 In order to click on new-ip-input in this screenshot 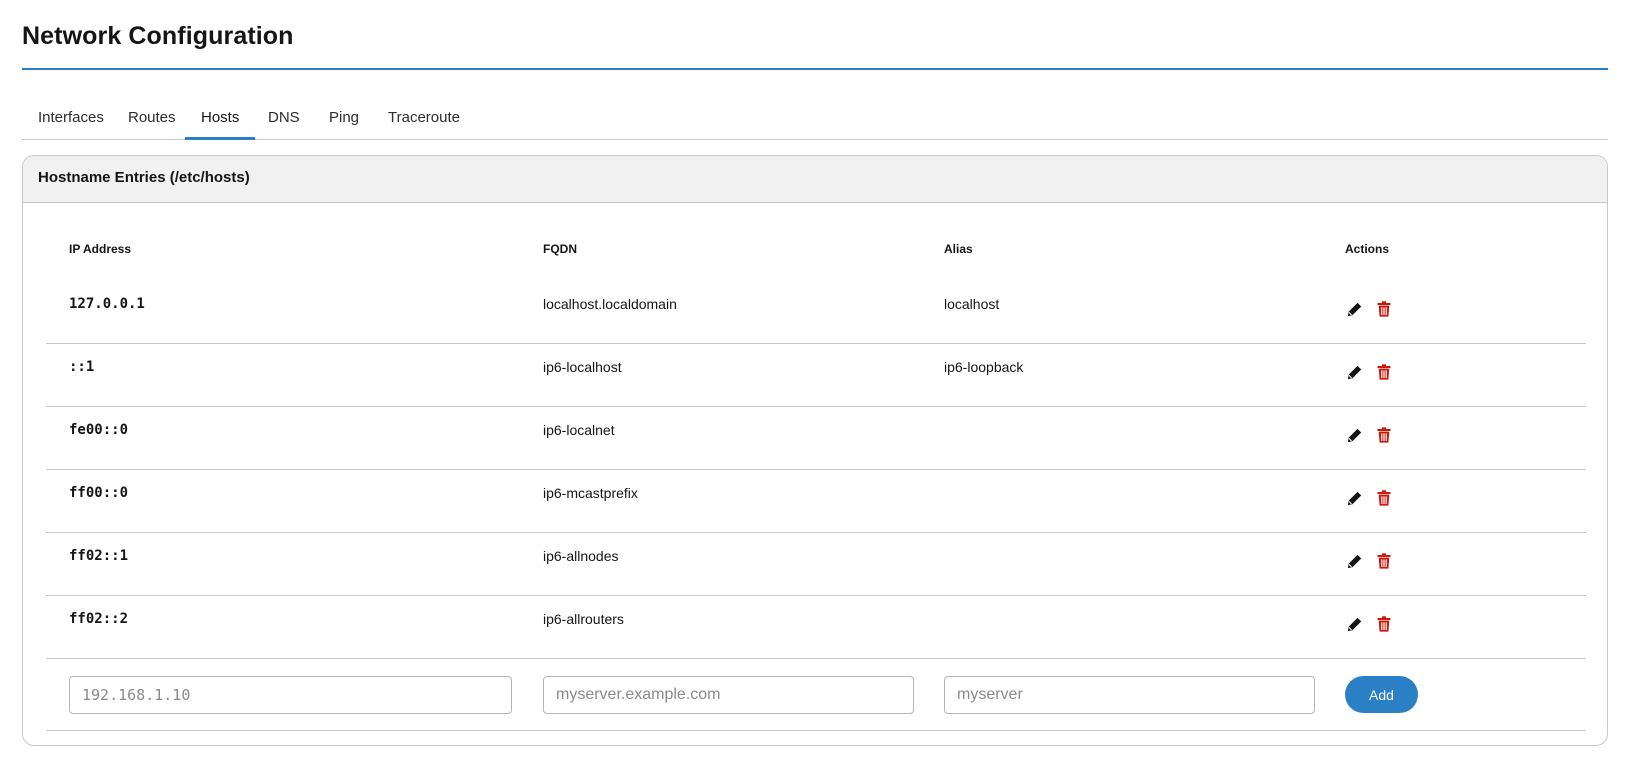, I will do `click(290, 695)`.